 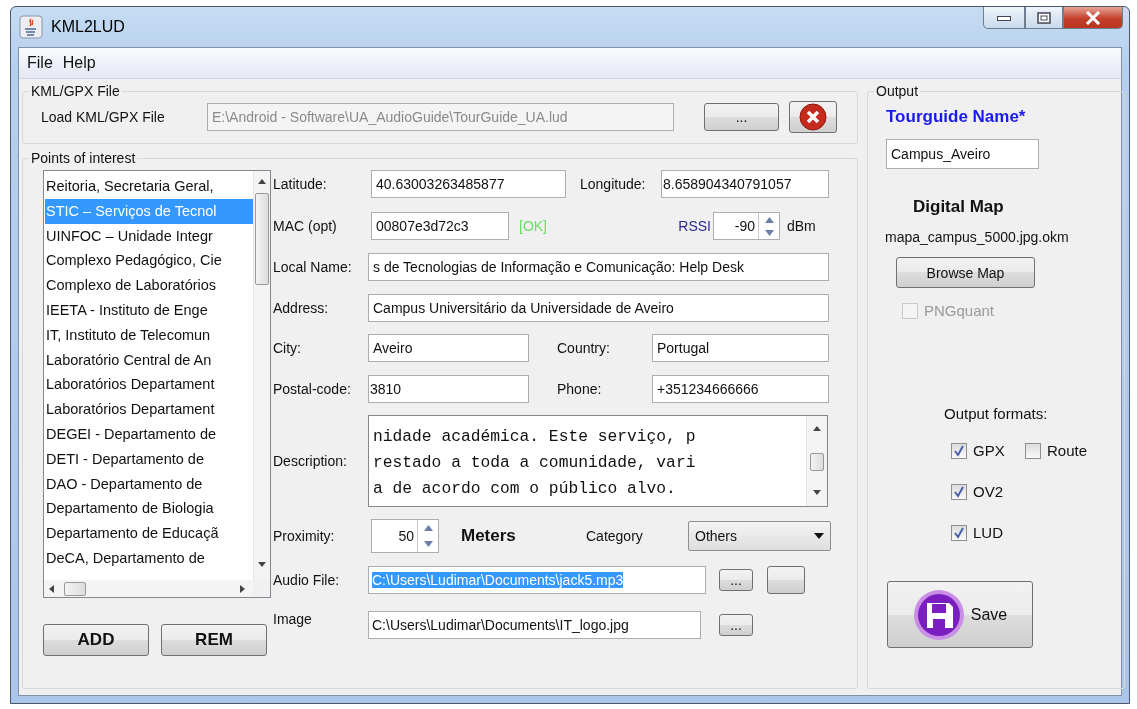 What do you see at coordinates (533, 226) in the screenshot?
I see `status-text: [OK]` at bounding box center [533, 226].